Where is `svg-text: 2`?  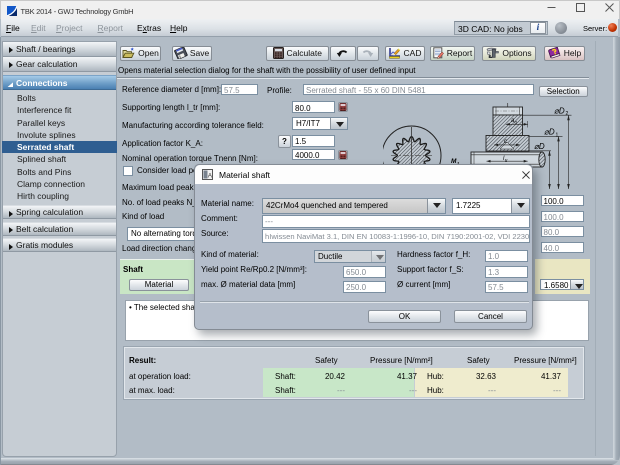 svg-text: 2 is located at coordinates (567, 114).